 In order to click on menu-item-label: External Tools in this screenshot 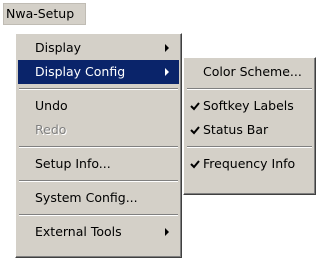, I will do `click(78, 231)`.